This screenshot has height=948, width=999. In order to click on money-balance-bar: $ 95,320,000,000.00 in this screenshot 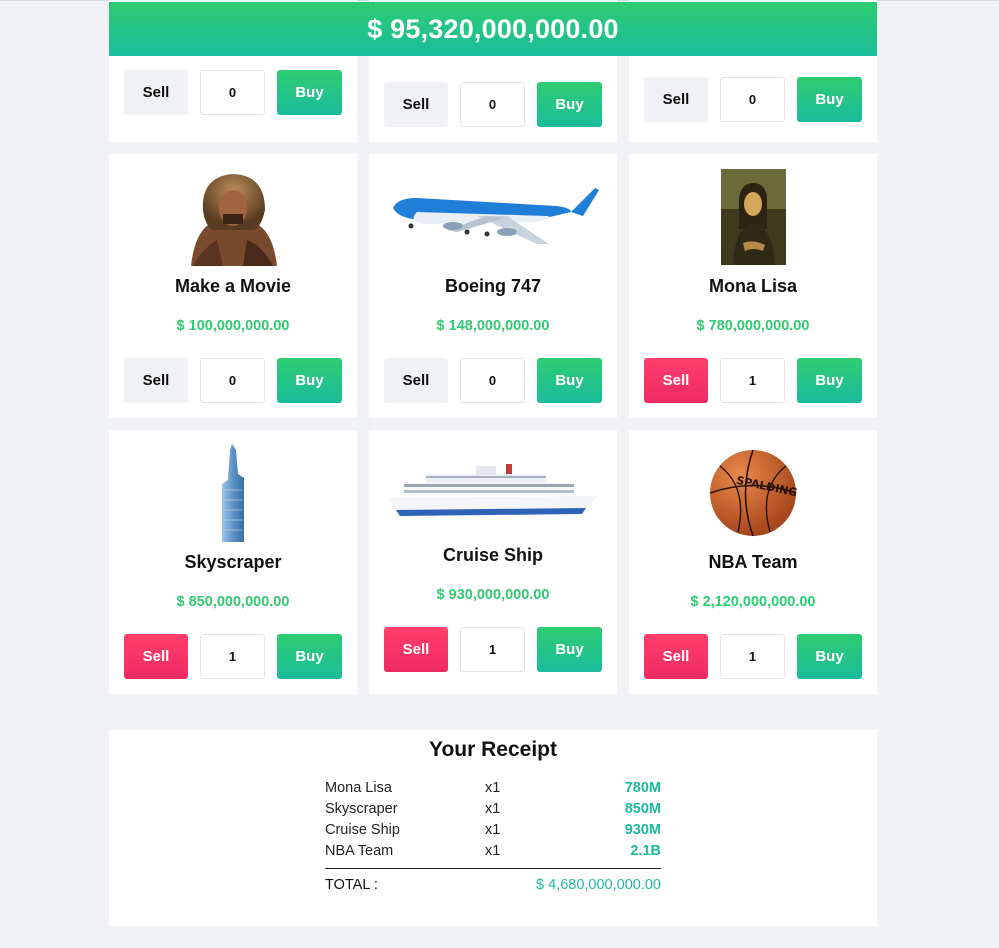, I will do `click(493, 29)`.